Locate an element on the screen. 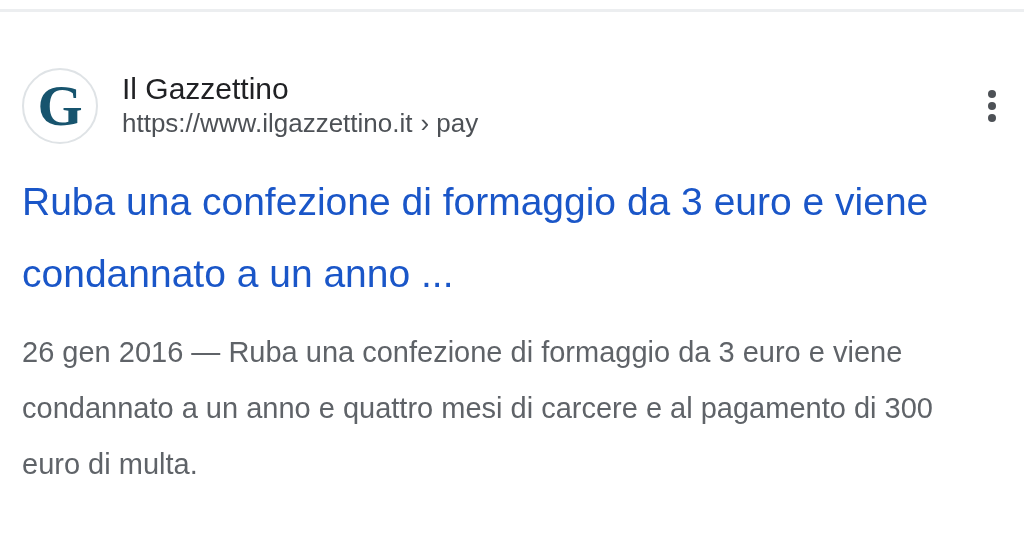  site-name: Il Gazzettino is located at coordinates (206, 89).